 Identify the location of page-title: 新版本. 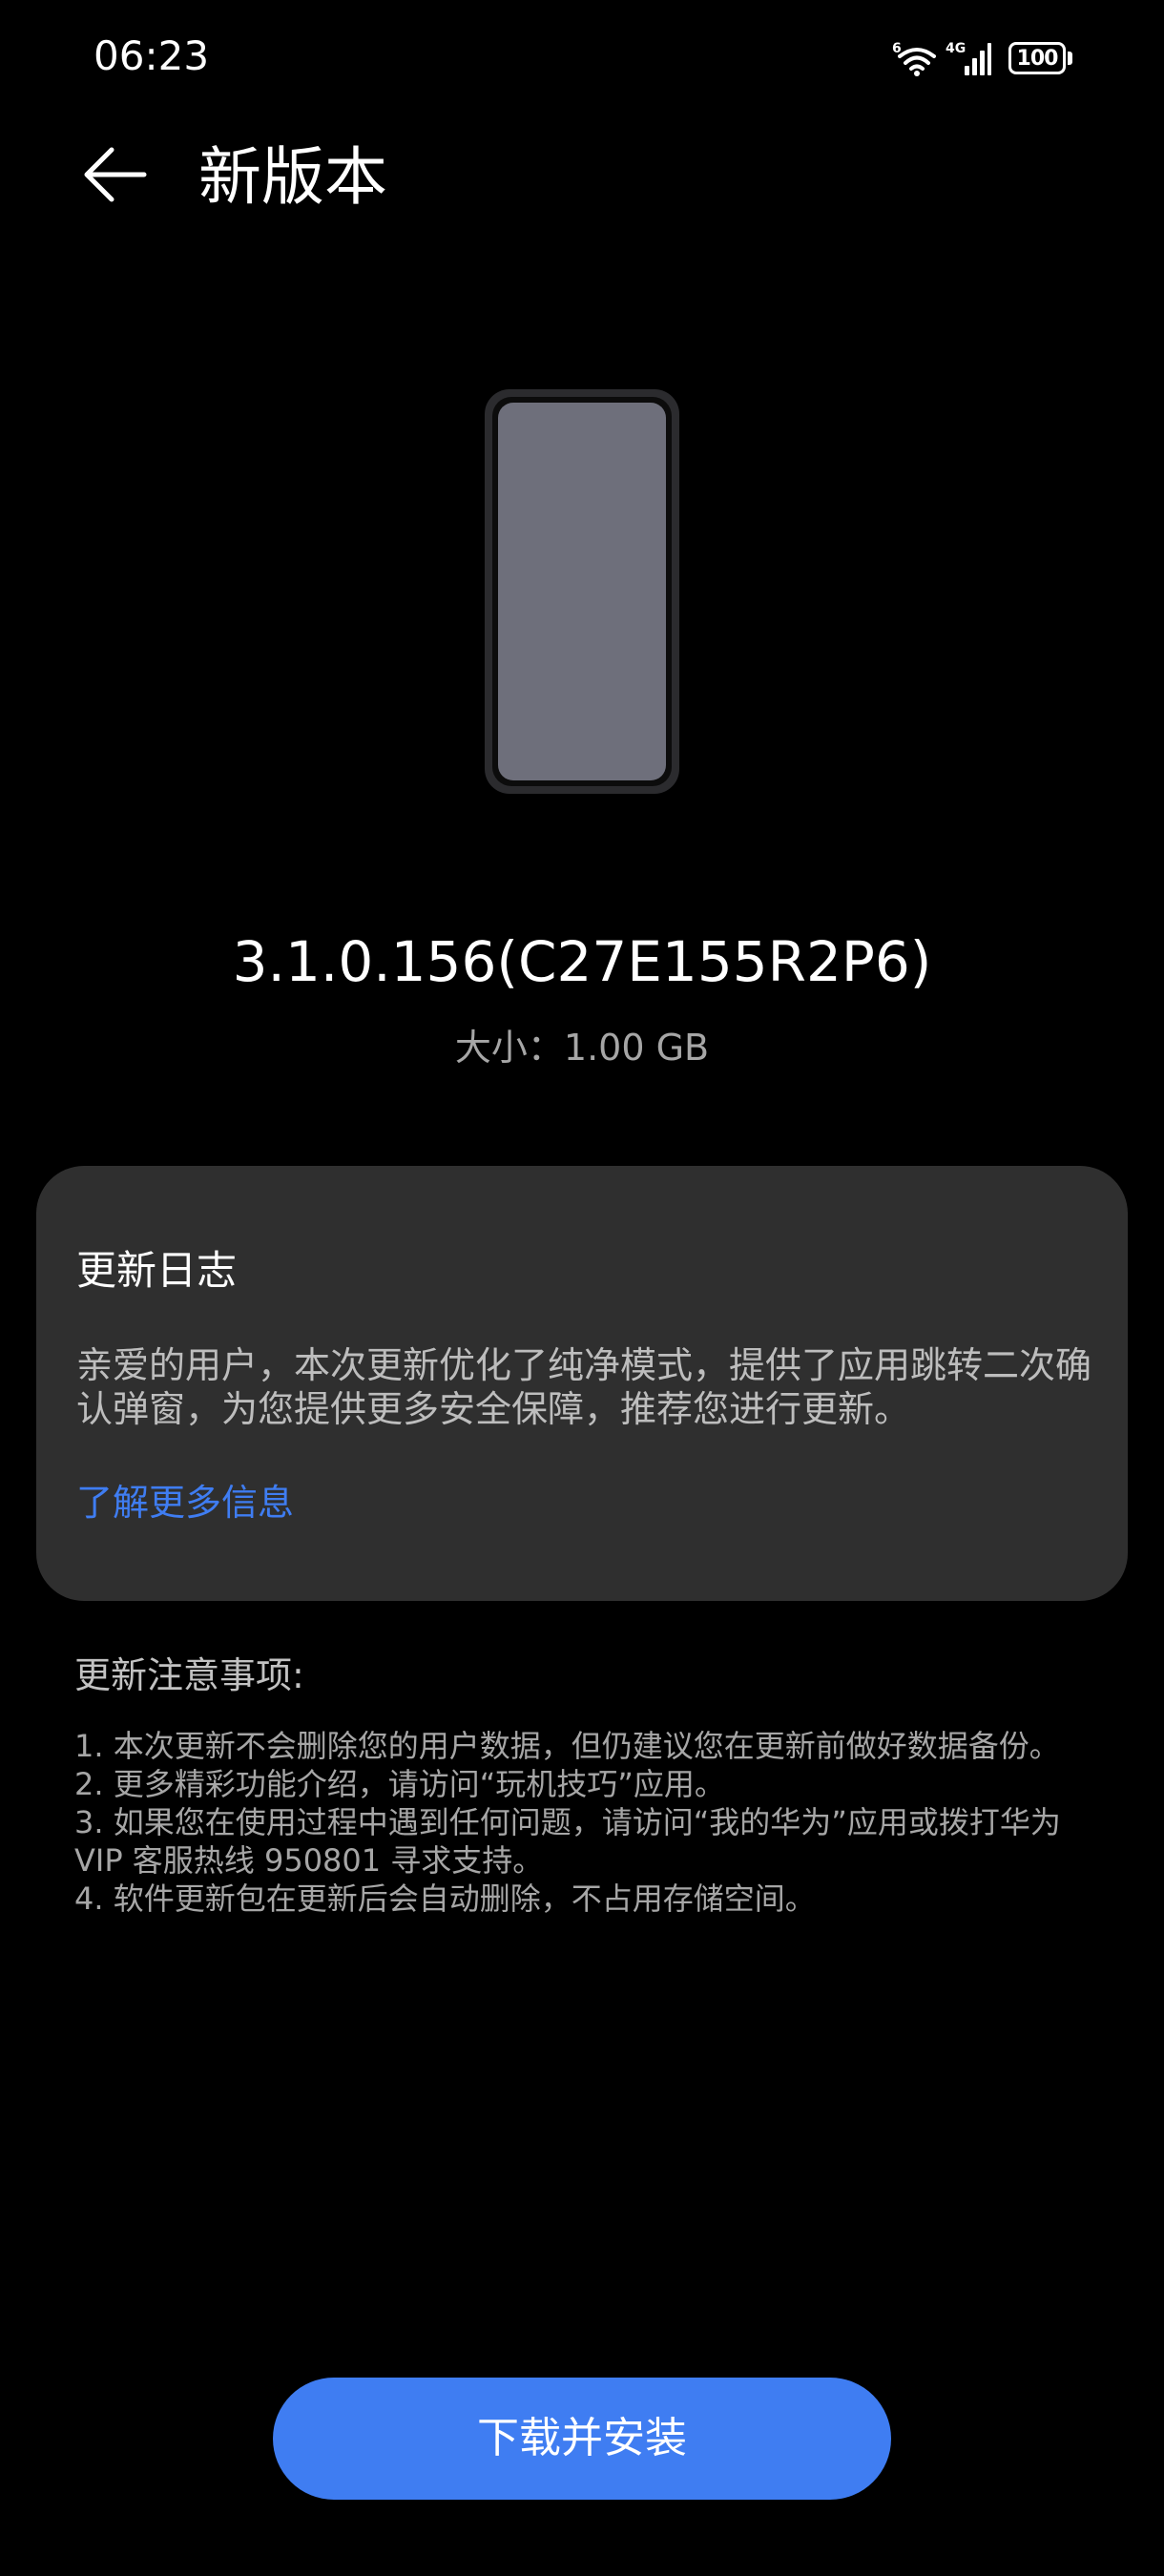
(292, 177).